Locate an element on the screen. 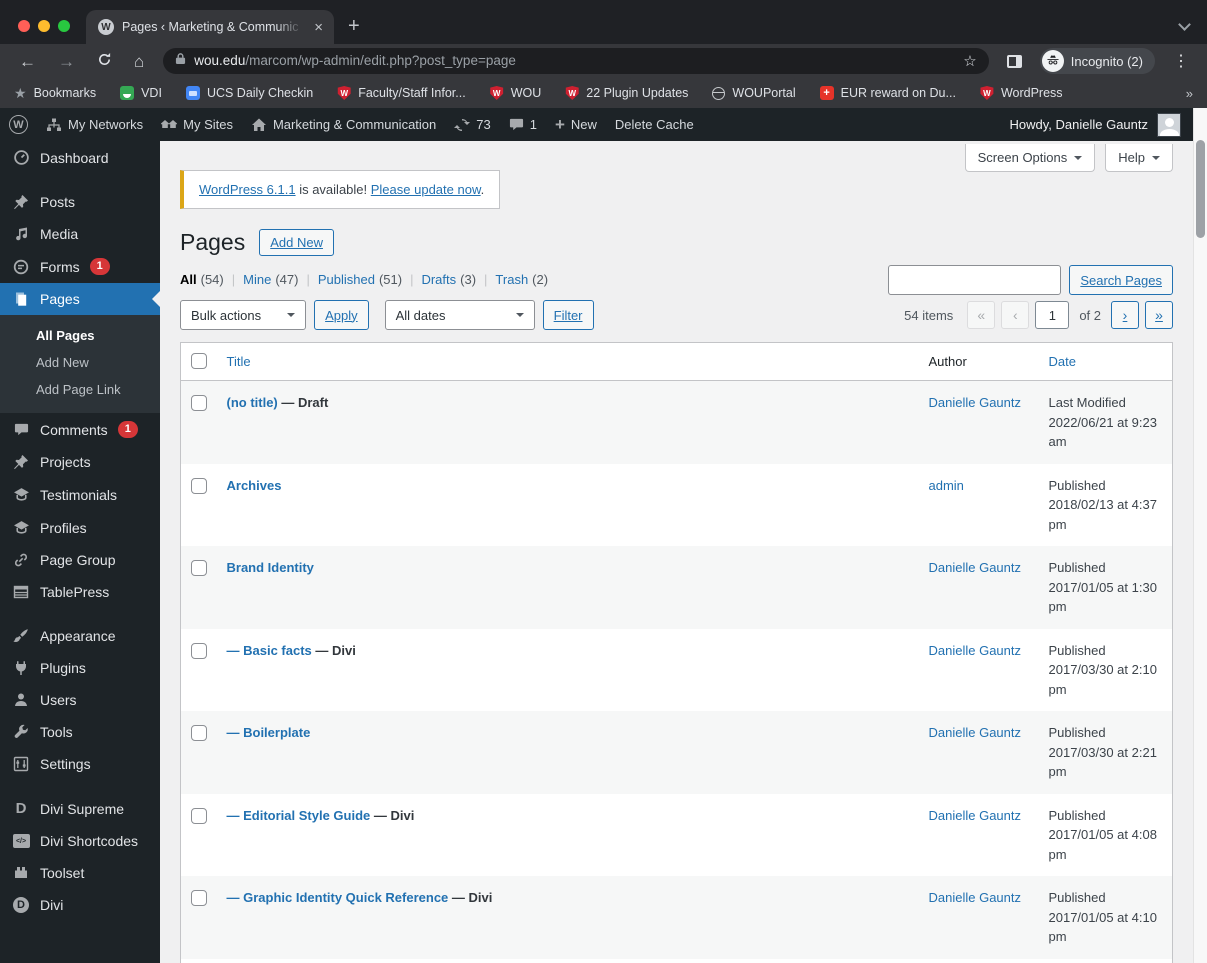 The width and height of the screenshot is (1207, 963). submenu-all-pages: All Pages is located at coordinates (80, 335).